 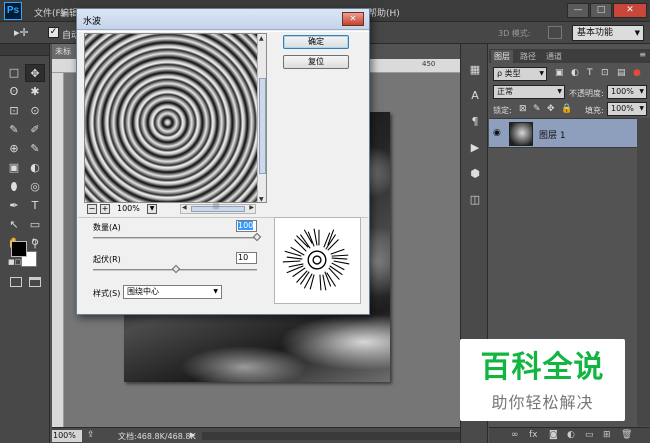 I want to click on layer-row: ◉ 图层 1, so click(x=563, y=133).